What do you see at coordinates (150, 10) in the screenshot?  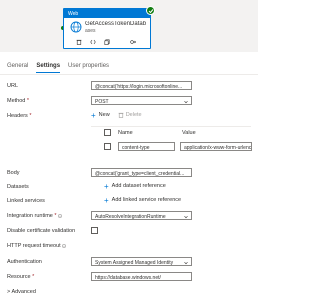 I see `success-check-icon` at bounding box center [150, 10].